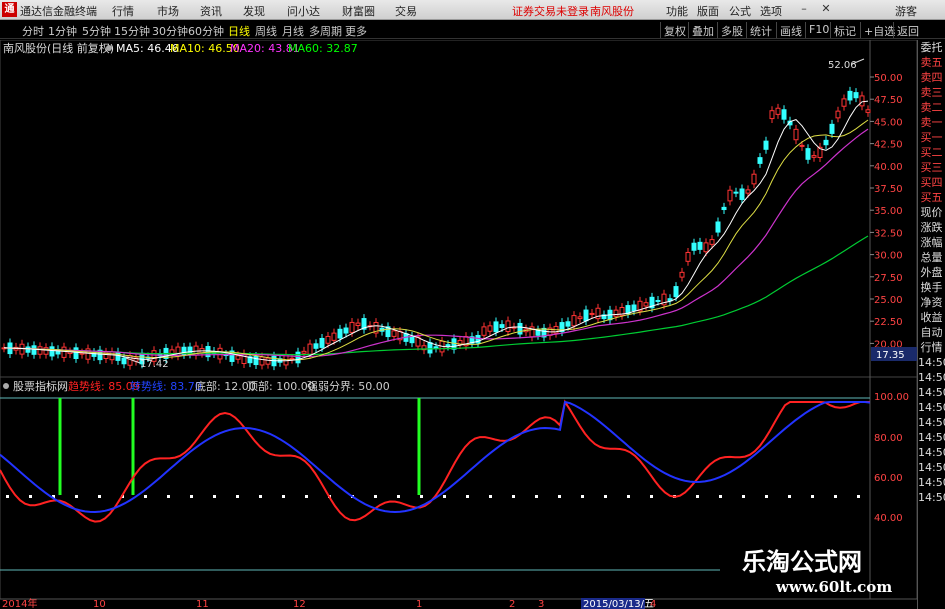 This screenshot has width=945, height=609. I want to click on menu-xuanxiang: 选项, so click(771, 11).